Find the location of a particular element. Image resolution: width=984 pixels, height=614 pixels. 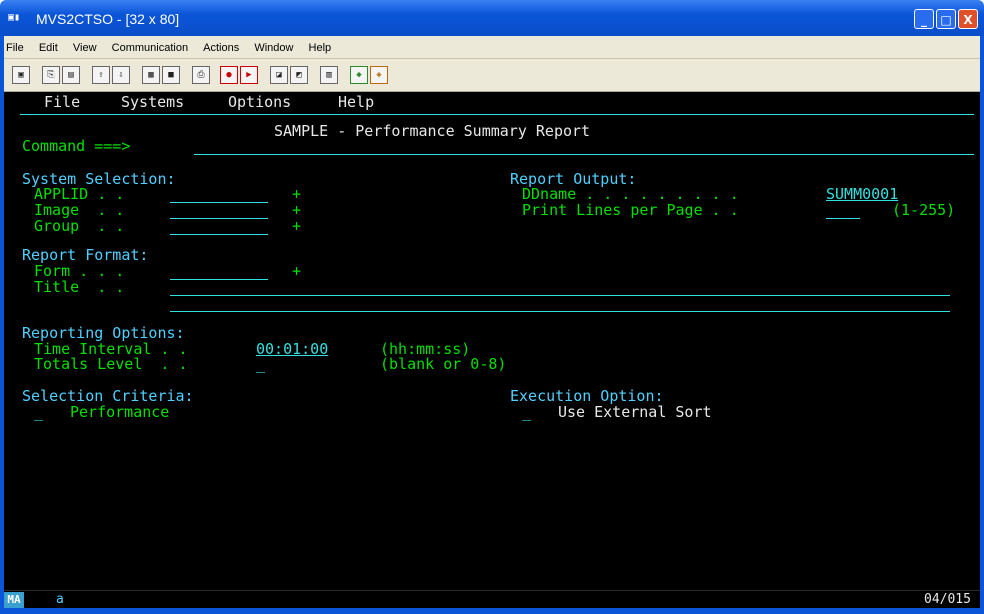

totals-level-label: Totals Level . . is located at coordinates (111, 364).